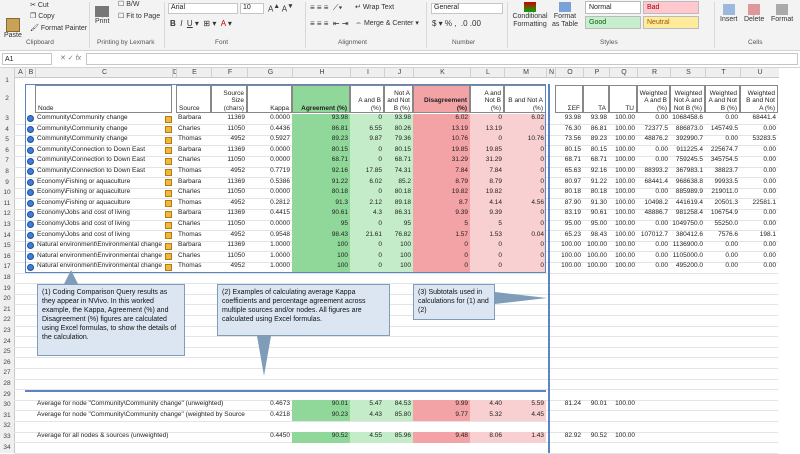 The width and height of the screenshot is (800, 454). I want to click on summary-cell-tu, so click(623, 416).